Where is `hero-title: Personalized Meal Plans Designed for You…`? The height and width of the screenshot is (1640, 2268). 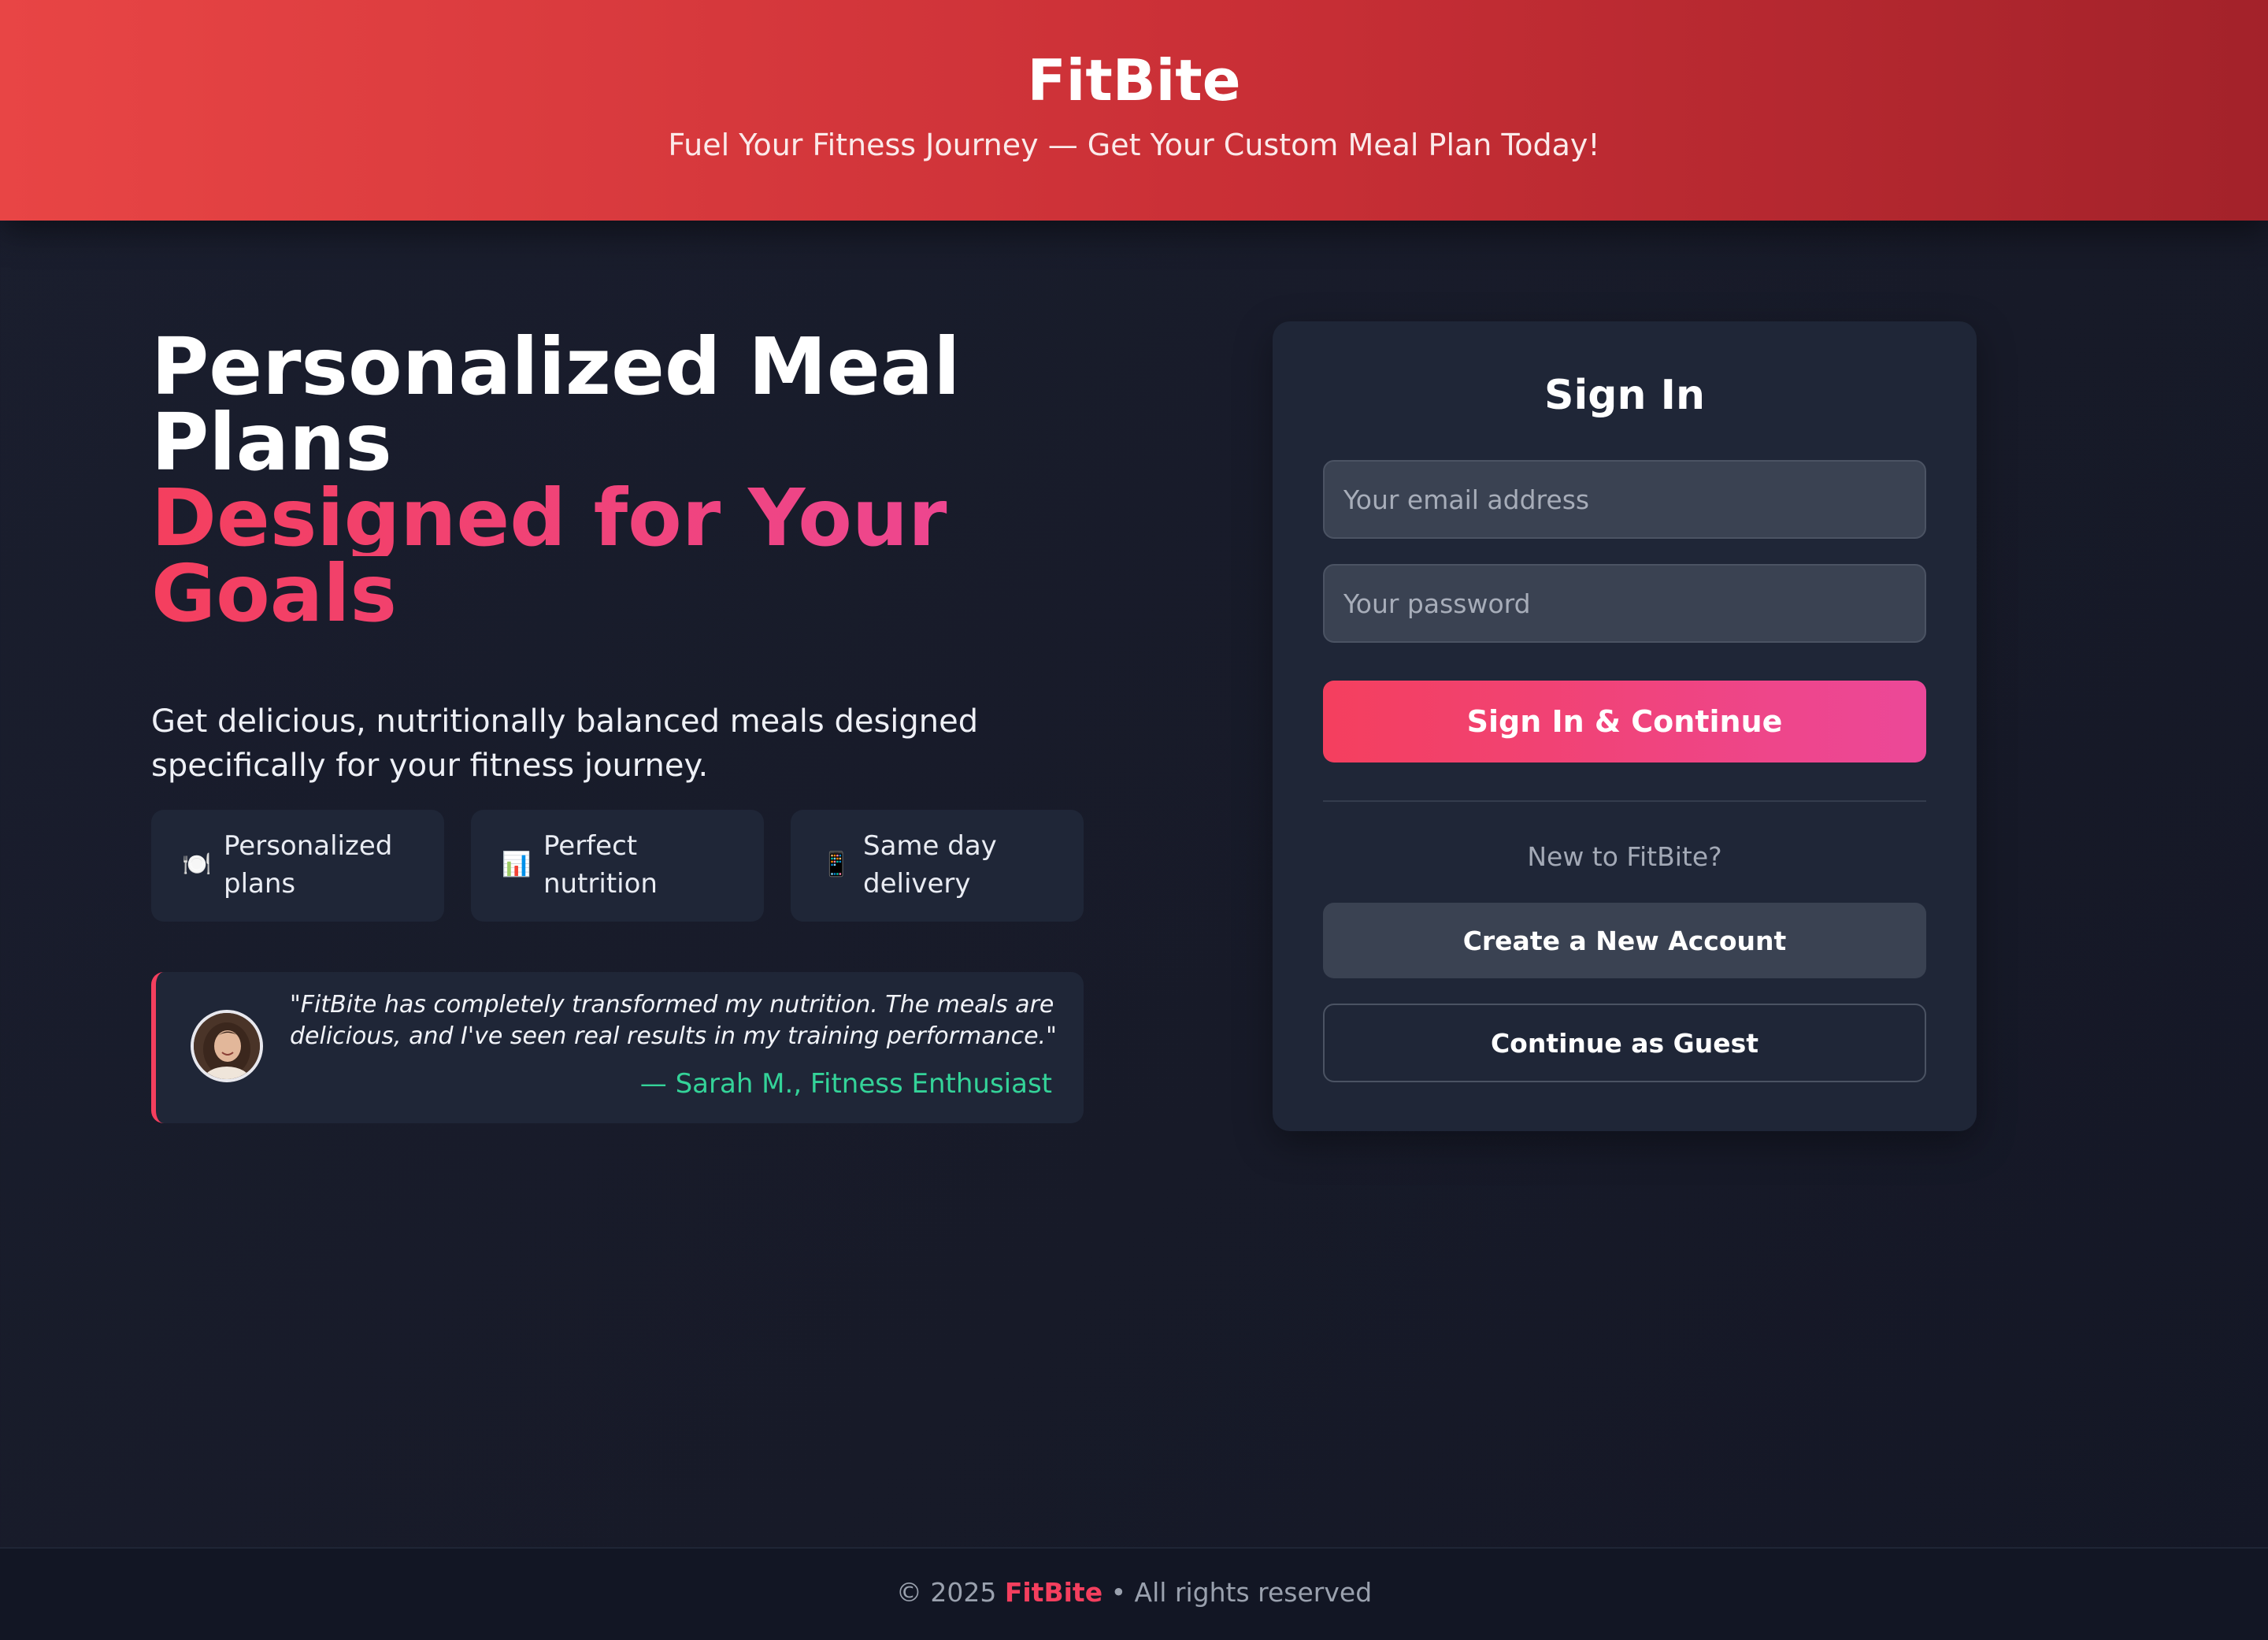 hero-title: Personalized Meal Plans Designed for You… is located at coordinates (623, 477).